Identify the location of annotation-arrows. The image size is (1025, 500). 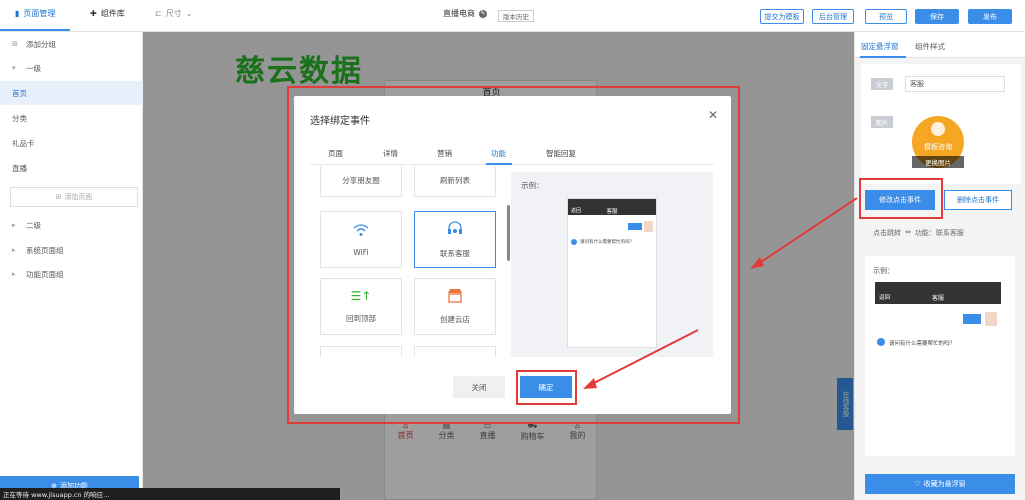
(720, 293).